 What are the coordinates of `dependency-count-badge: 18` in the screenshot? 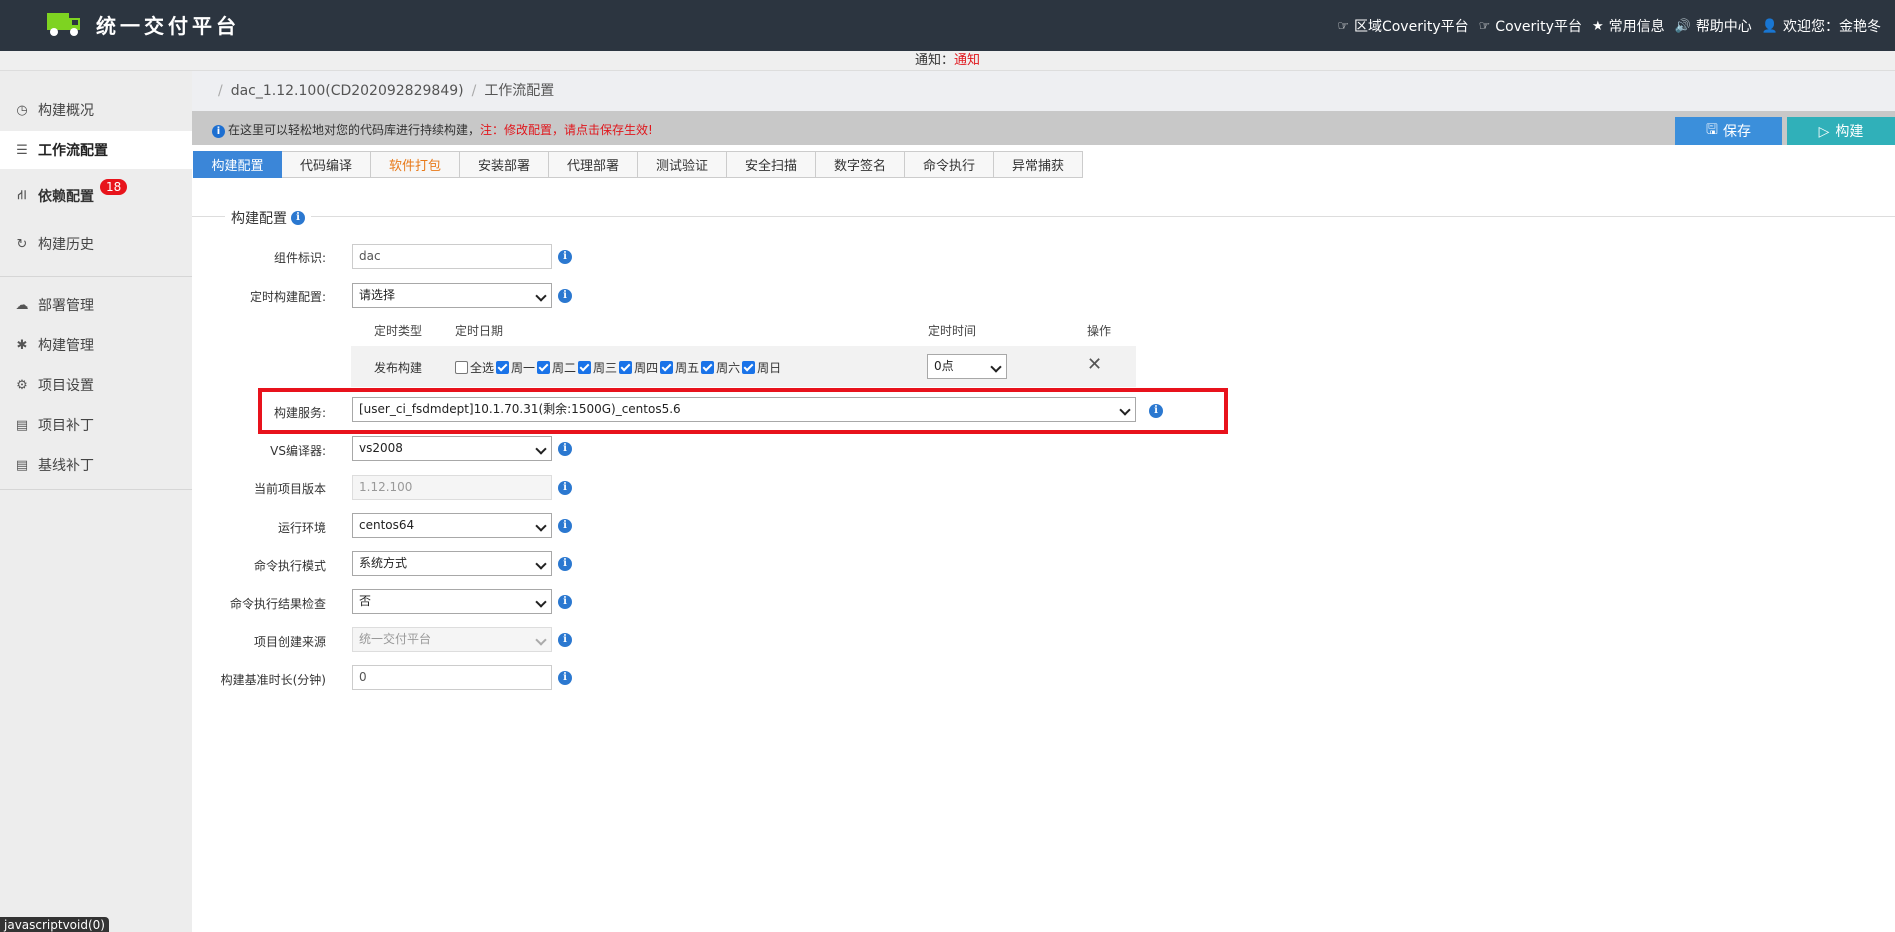 It's located at (114, 187).